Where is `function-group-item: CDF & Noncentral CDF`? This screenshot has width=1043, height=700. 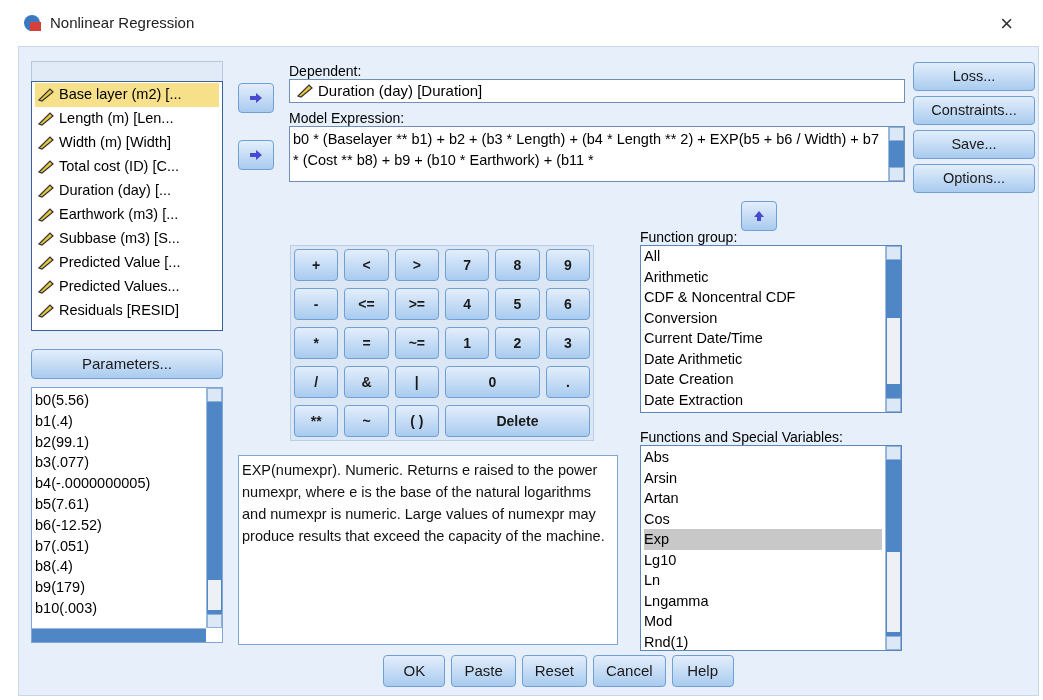 function-group-item: CDF & Noncentral CDF is located at coordinates (763, 297).